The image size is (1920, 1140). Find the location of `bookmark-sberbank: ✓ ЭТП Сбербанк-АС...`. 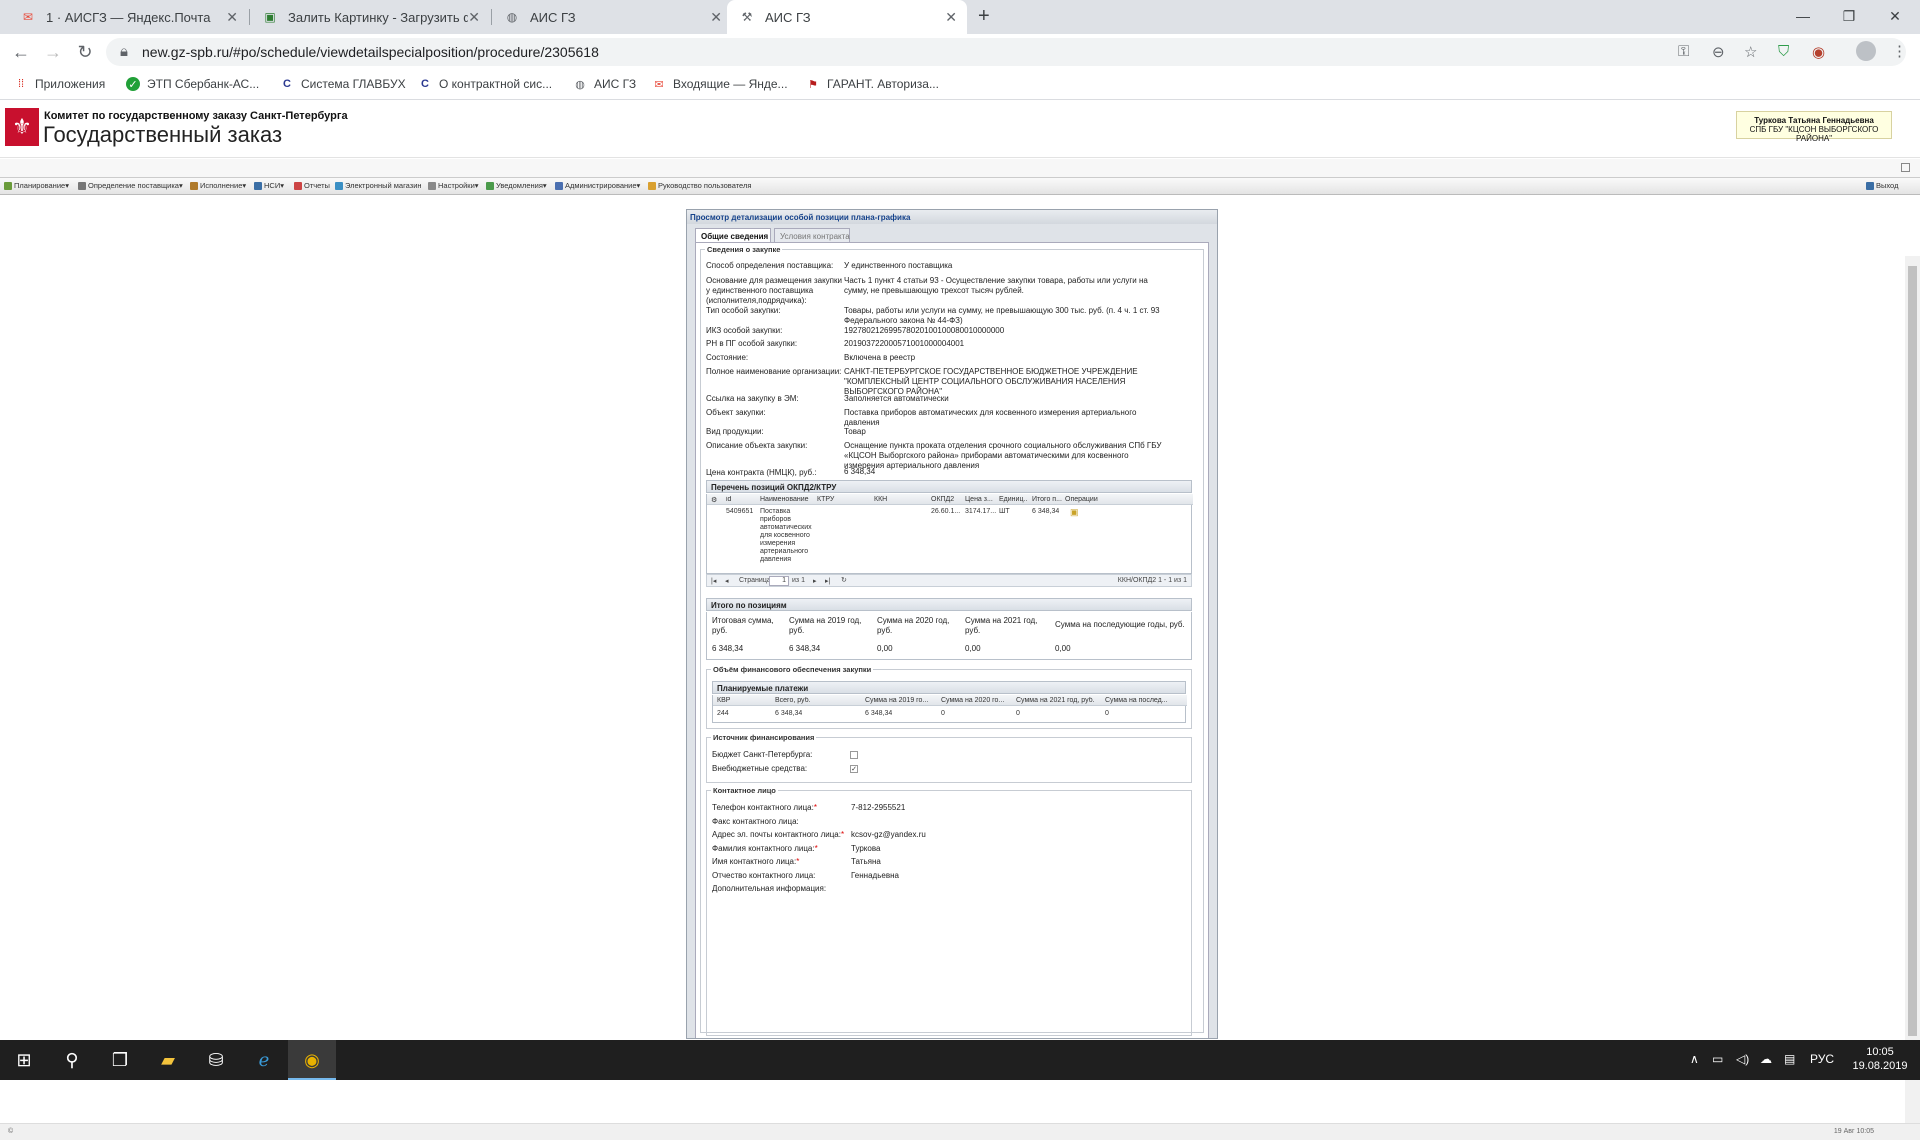

bookmark-sberbank: ✓ ЭТП Сбербанк-АС... is located at coordinates (192, 84).